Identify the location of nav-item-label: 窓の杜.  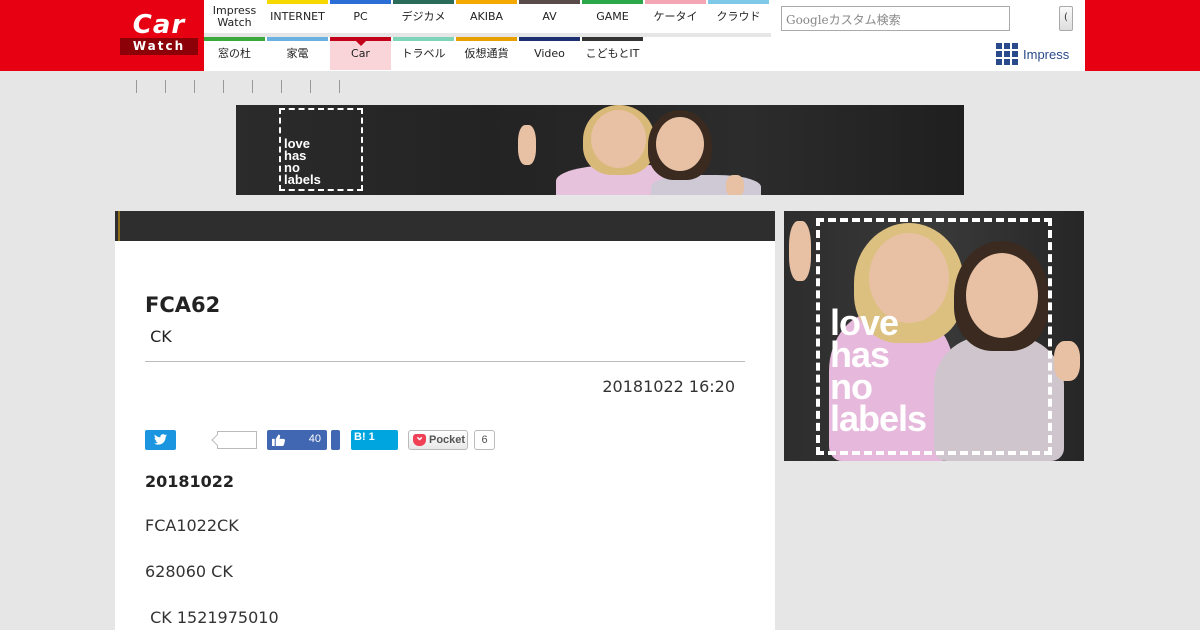
(234, 53).